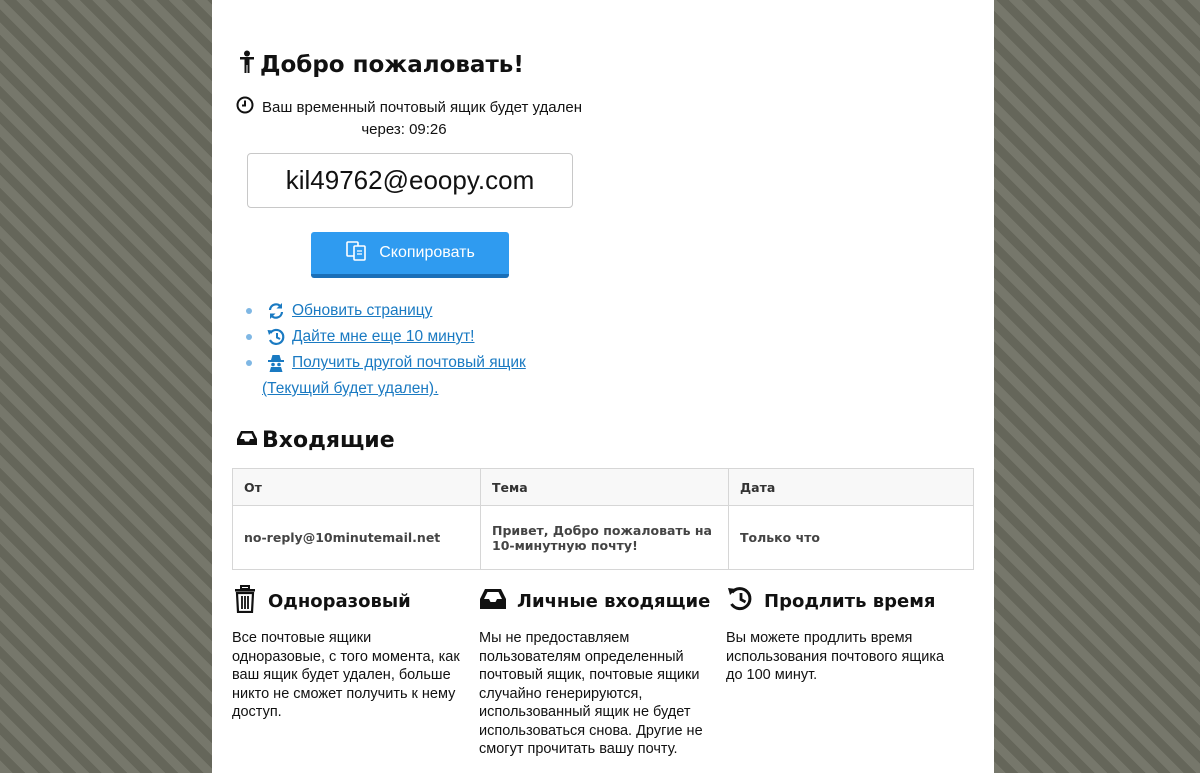  What do you see at coordinates (245, 601) in the screenshot?
I see `trash-icon` at bounding box center [245, 601].